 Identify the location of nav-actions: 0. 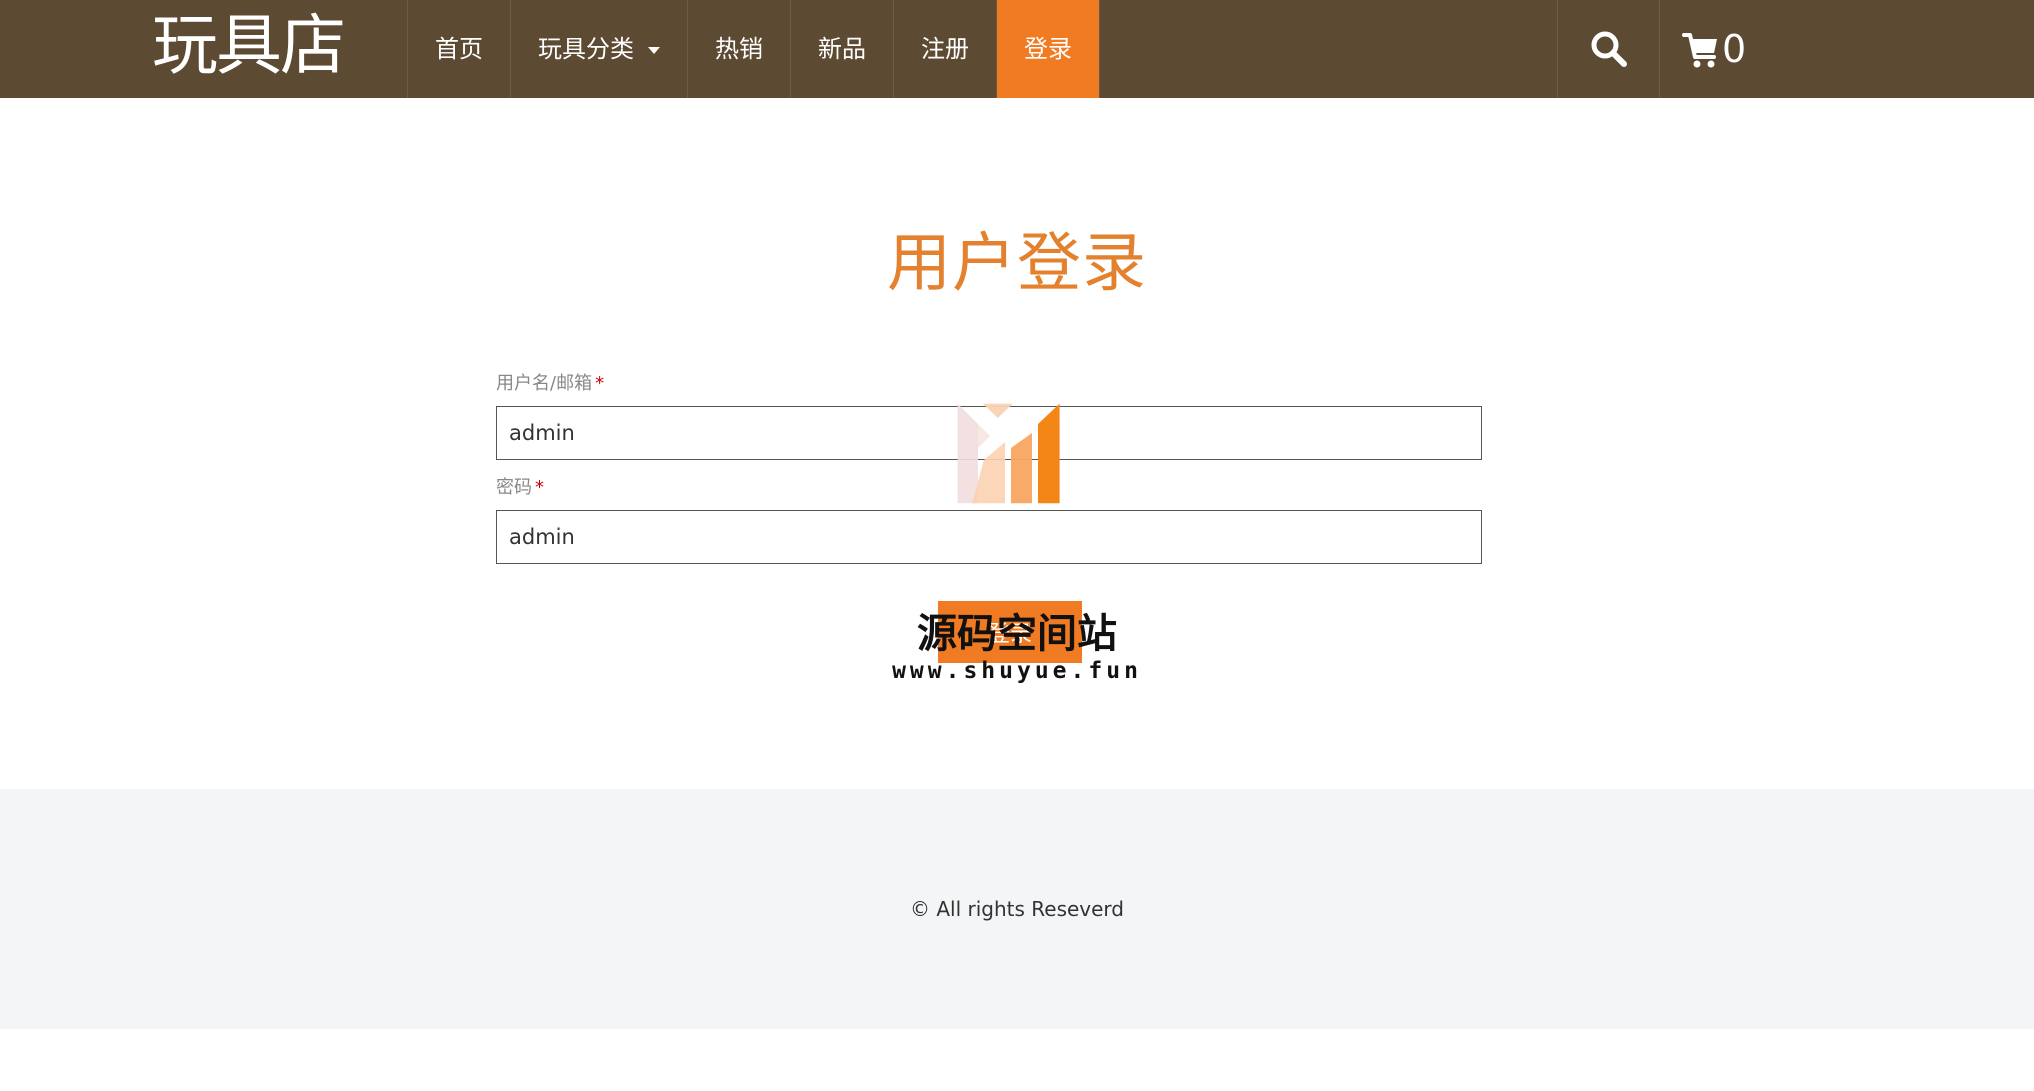
(1662, 49).